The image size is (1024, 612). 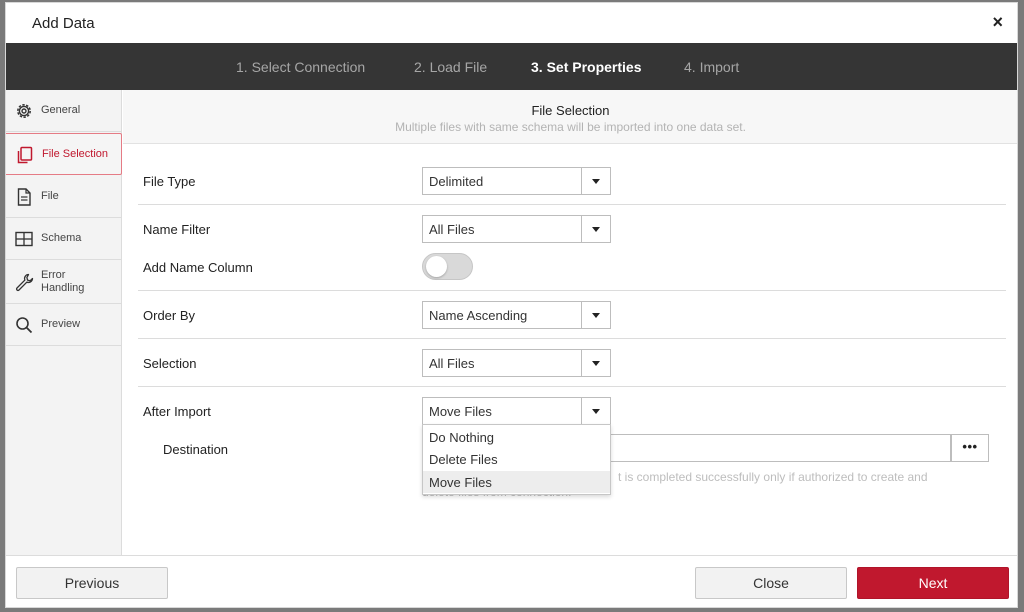 I want to click on gear-icon, so click(x=24, y=111).